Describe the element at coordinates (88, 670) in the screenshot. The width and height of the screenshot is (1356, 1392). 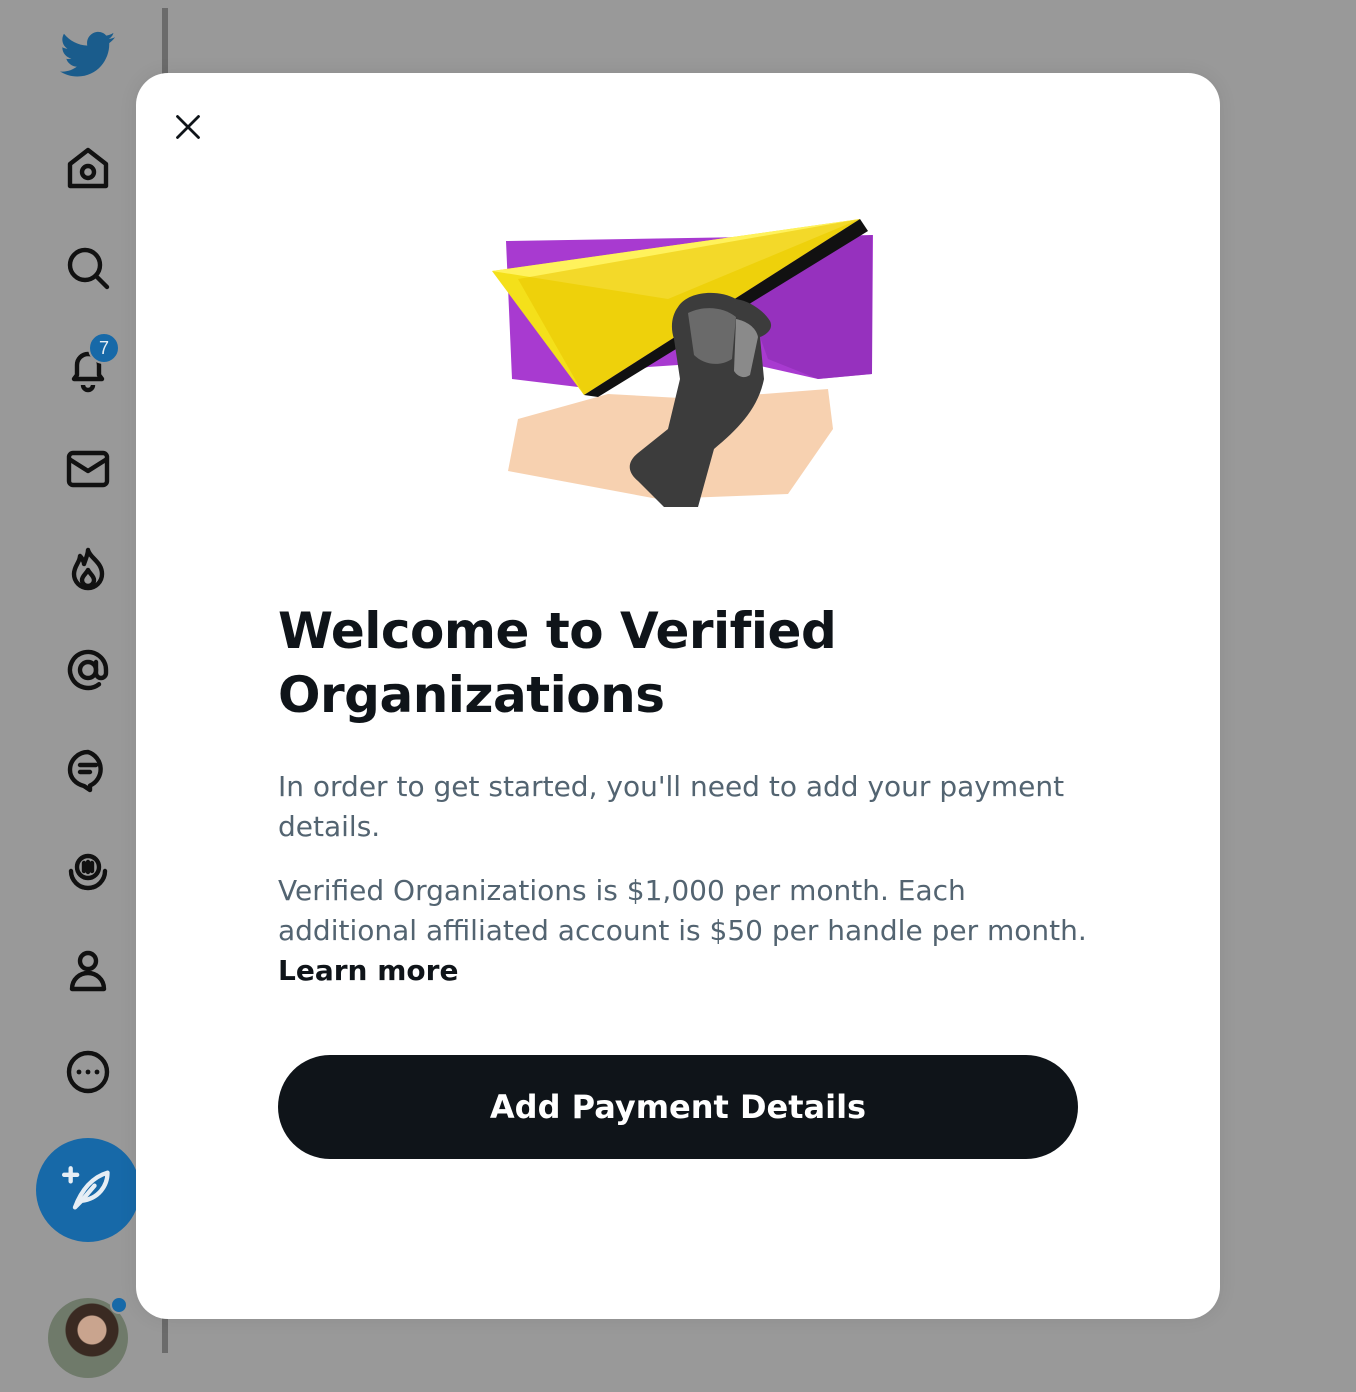
I see `mention-at-icon` at that location.